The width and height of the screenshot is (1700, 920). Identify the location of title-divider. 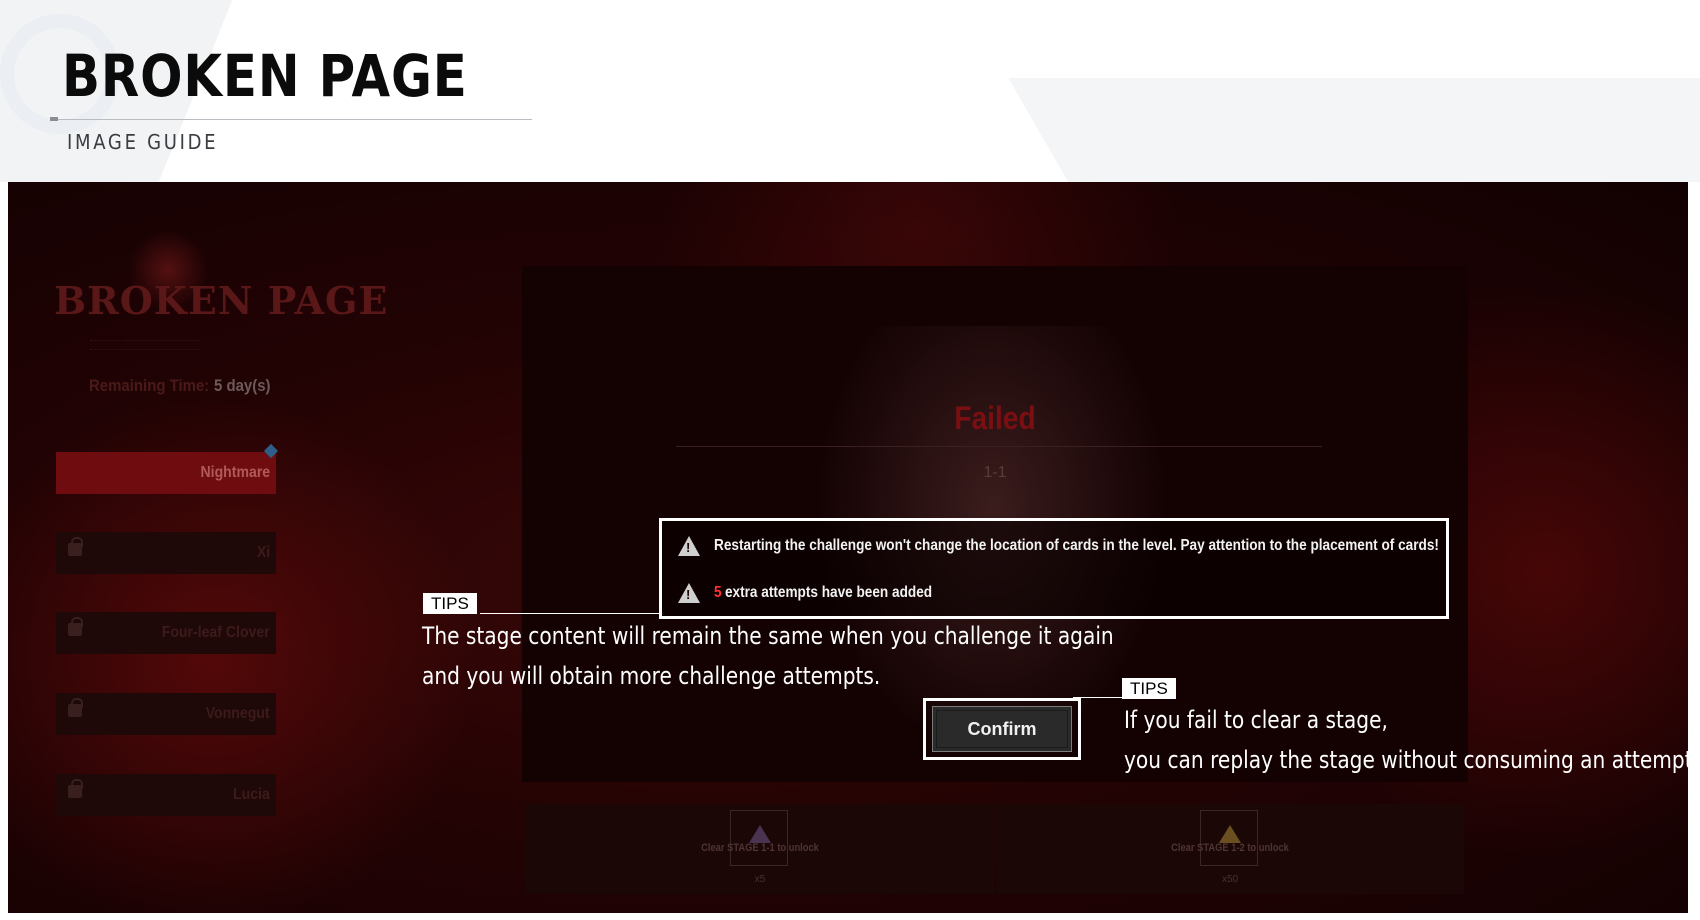
(291, 119).